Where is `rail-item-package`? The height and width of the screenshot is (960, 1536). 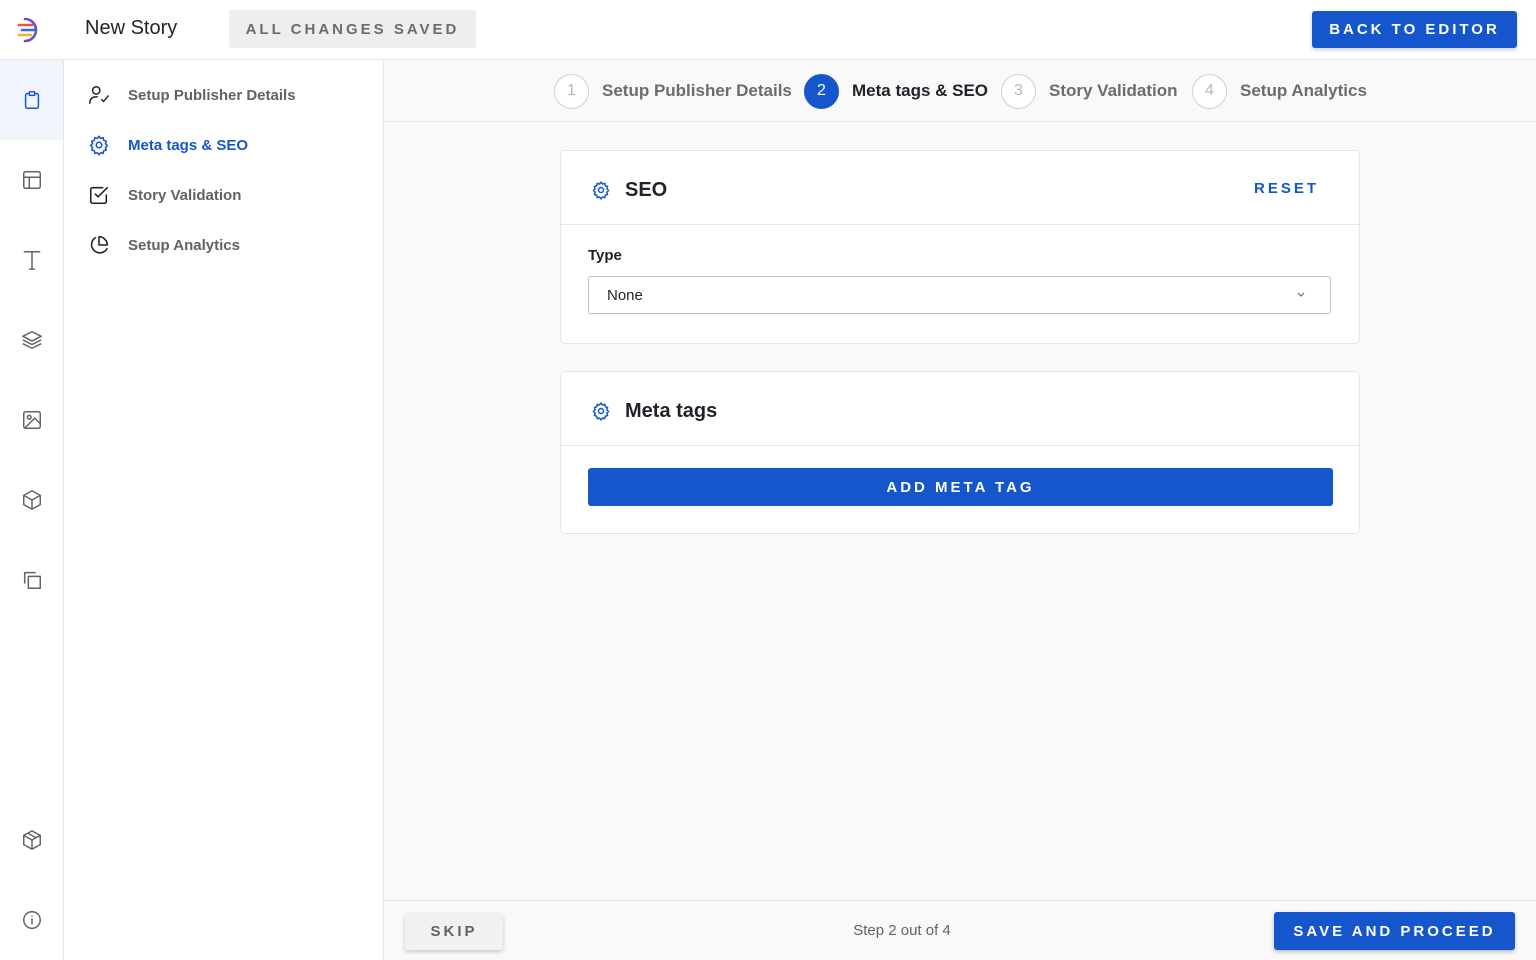
rail-item-package is located at coordinates (31, 840).